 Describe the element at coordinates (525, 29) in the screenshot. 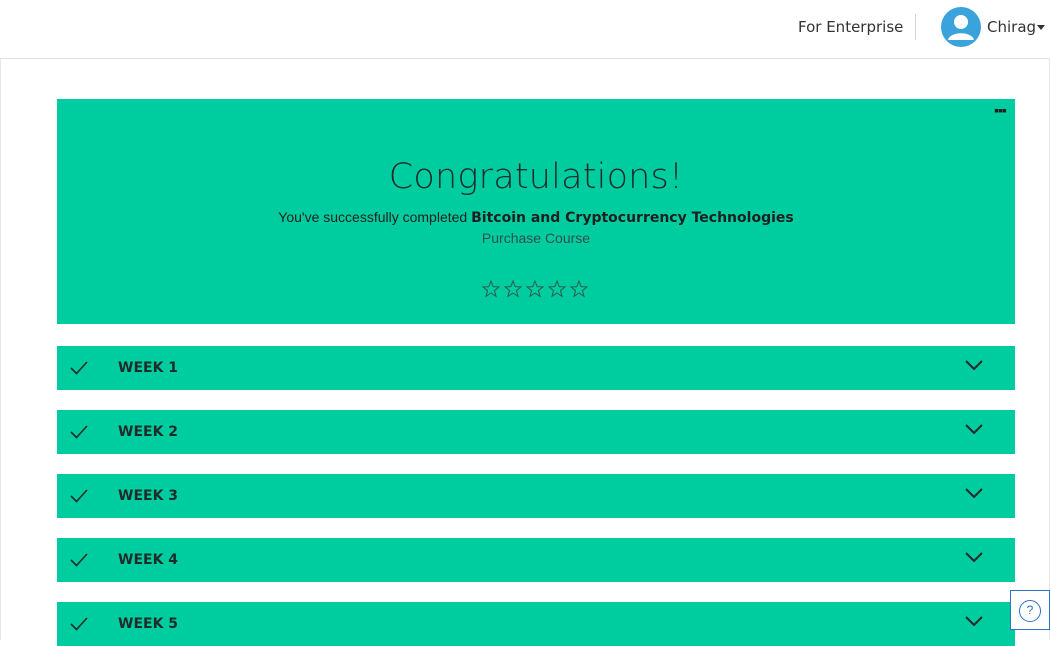

I see `top-navigation-bar: For Enterprise Chirag` at that location.